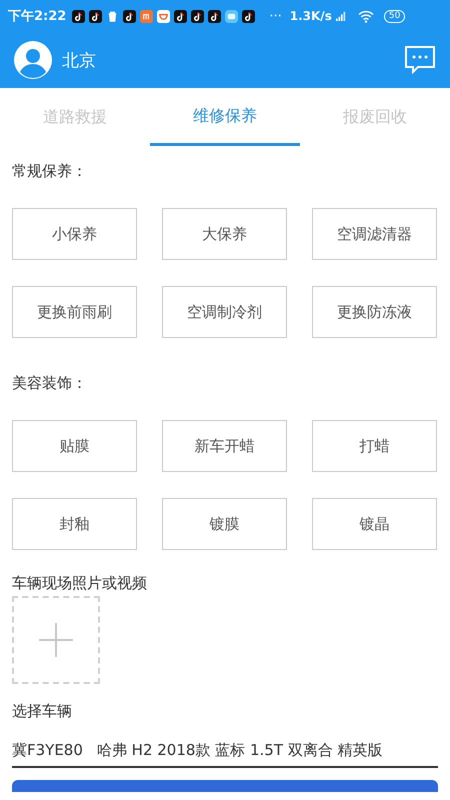 The height and width of the screenshot is (800, 450). I want to click on chat-icon, so click(420, 60).